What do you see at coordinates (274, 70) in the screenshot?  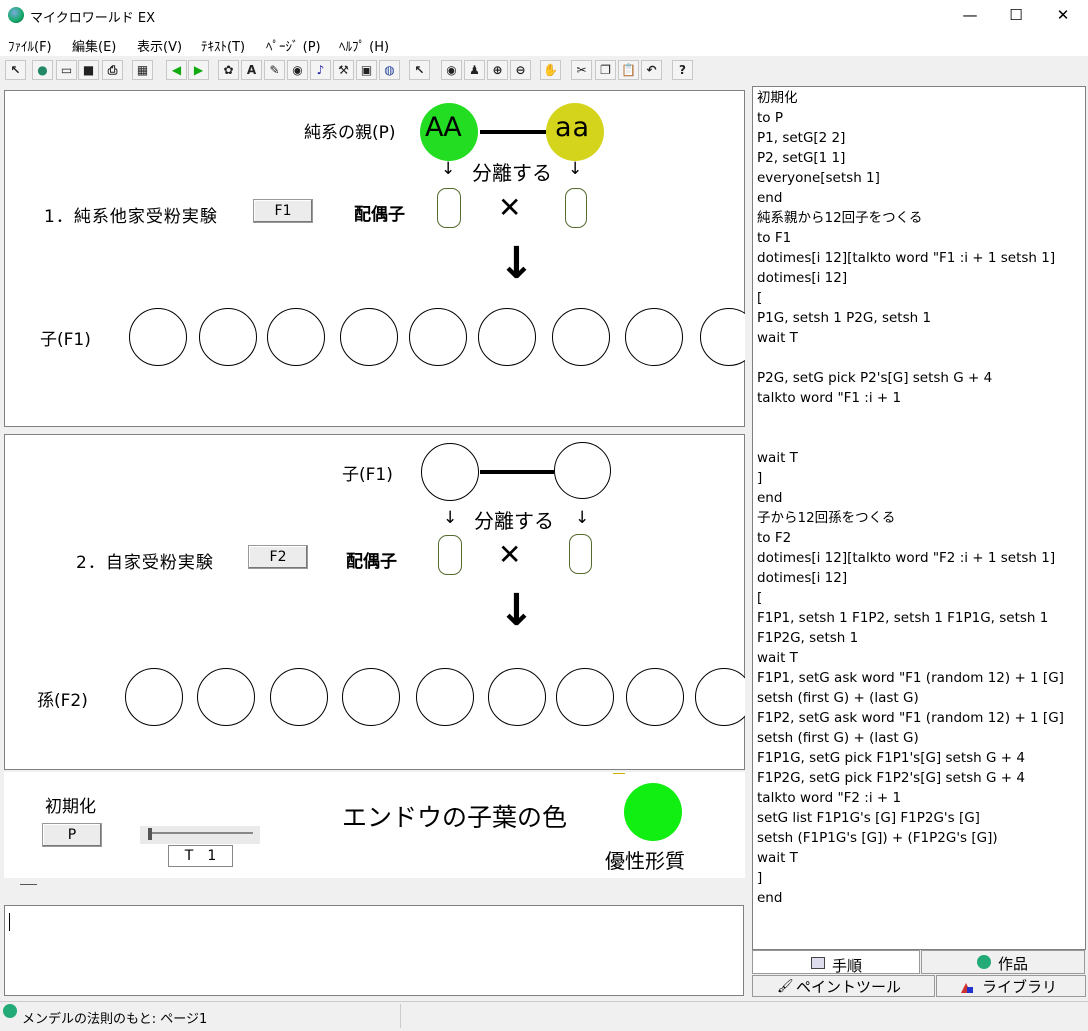 I see `drawing-icon: ✎` at bounding box center [274, 70].